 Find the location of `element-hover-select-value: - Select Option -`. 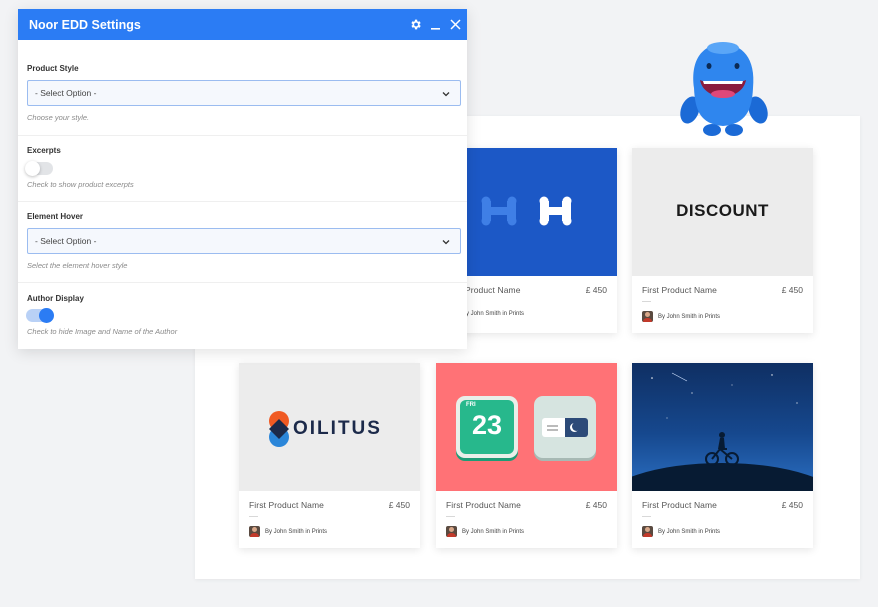

element-hover-select-value: - Select Option - is located at coordinates (66, 241).